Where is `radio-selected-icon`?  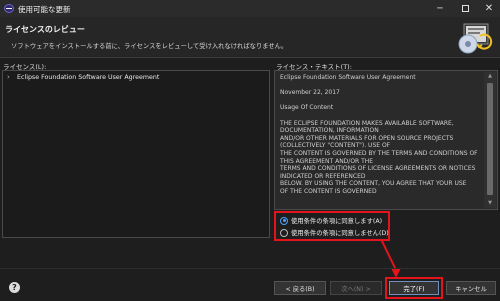 radio-selected-icon is located at coordinates (284, 220).